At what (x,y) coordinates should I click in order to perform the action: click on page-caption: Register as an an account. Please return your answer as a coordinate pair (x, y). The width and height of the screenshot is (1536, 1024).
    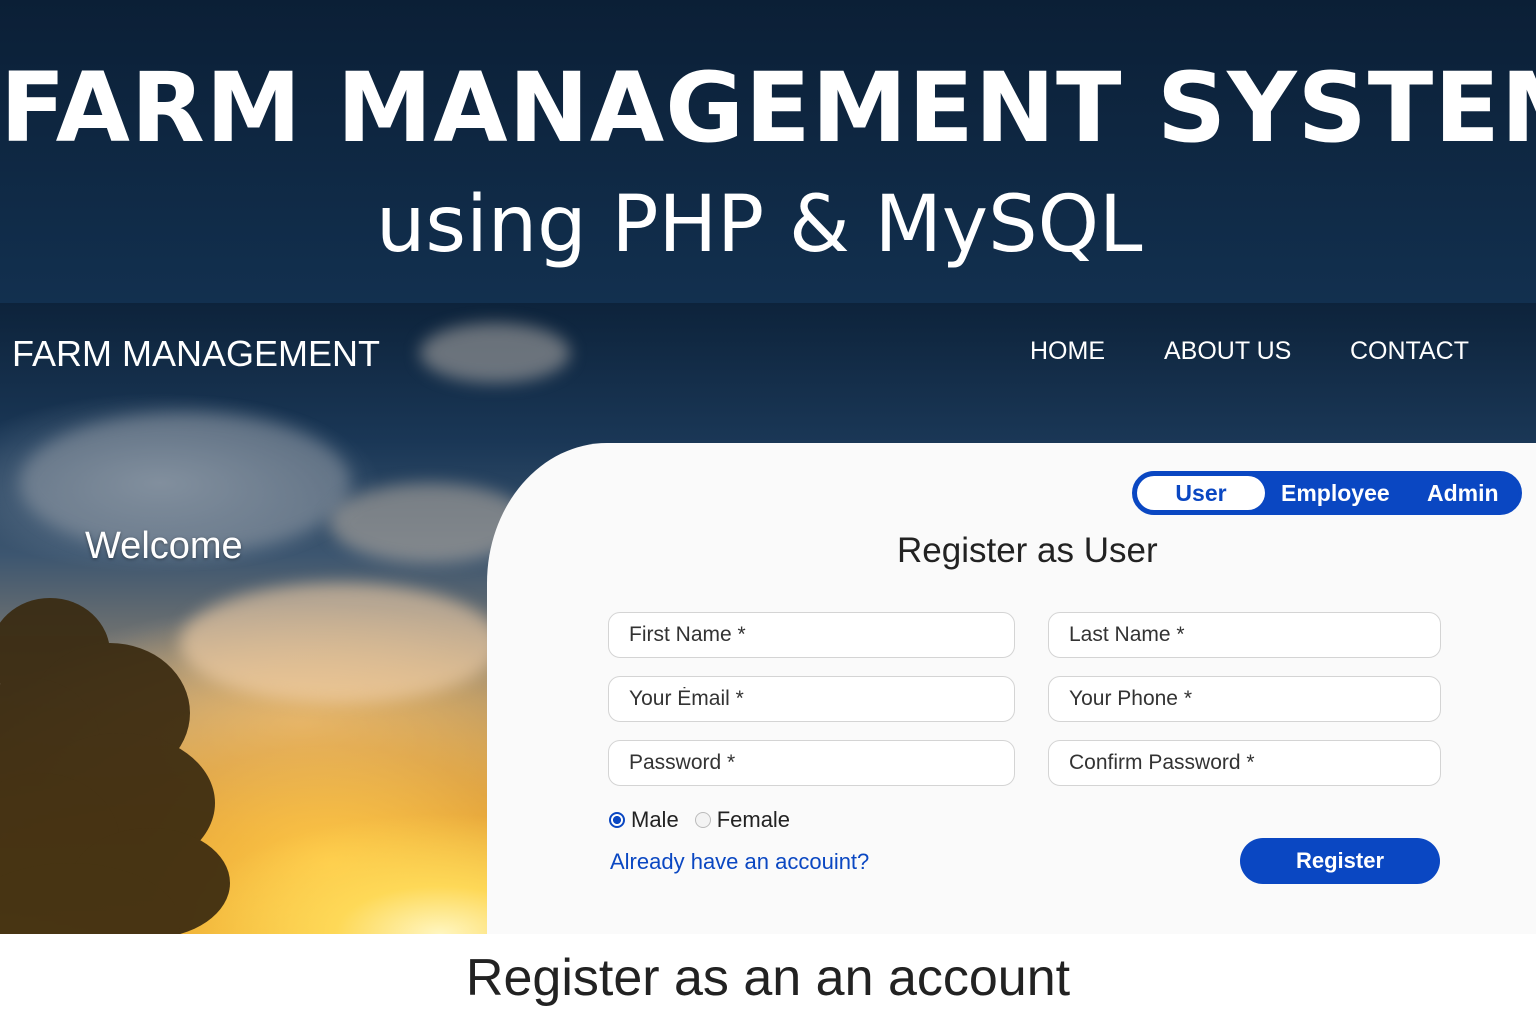
    Looking at the image, I should click on (768, 978).